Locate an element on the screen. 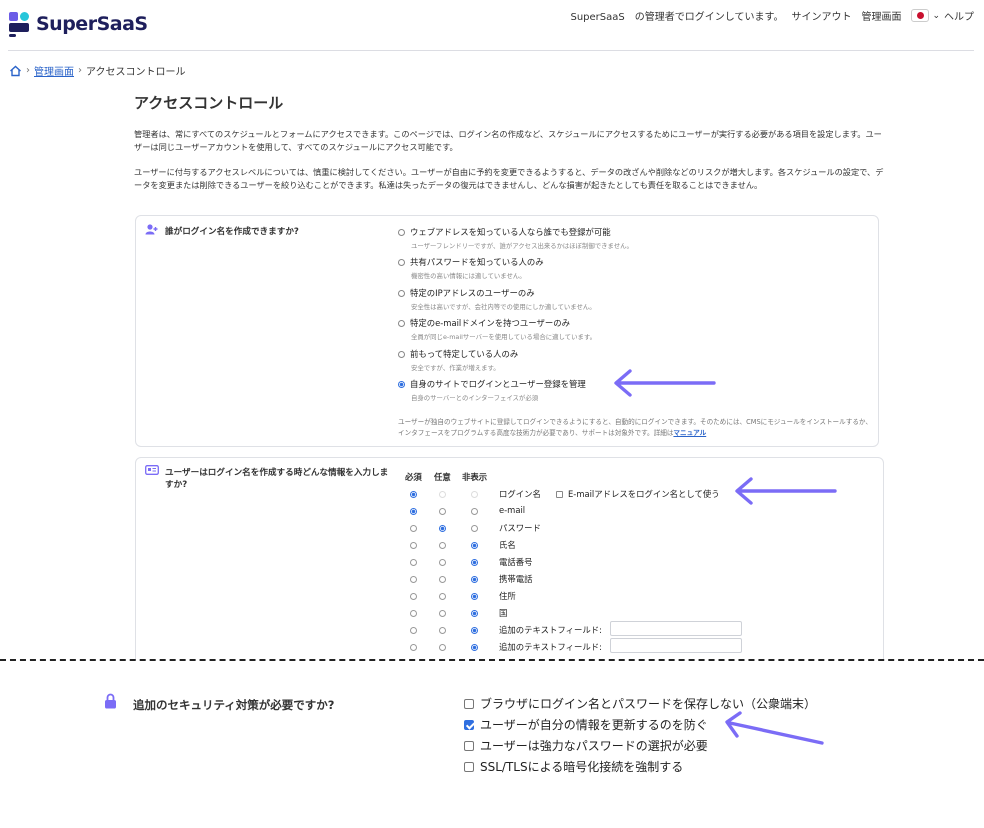 The height and width of the screenshot is (828, 984). field-label: パスワード is located at coordinates (520, 528).